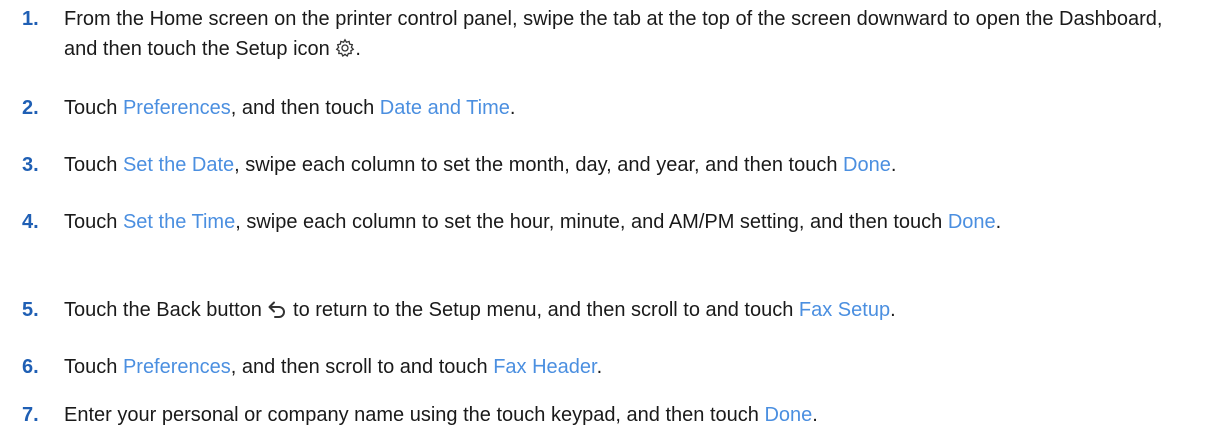 This screenshot has width=1209, height=434. I want to click on step-number: 2., so click(30, 108).